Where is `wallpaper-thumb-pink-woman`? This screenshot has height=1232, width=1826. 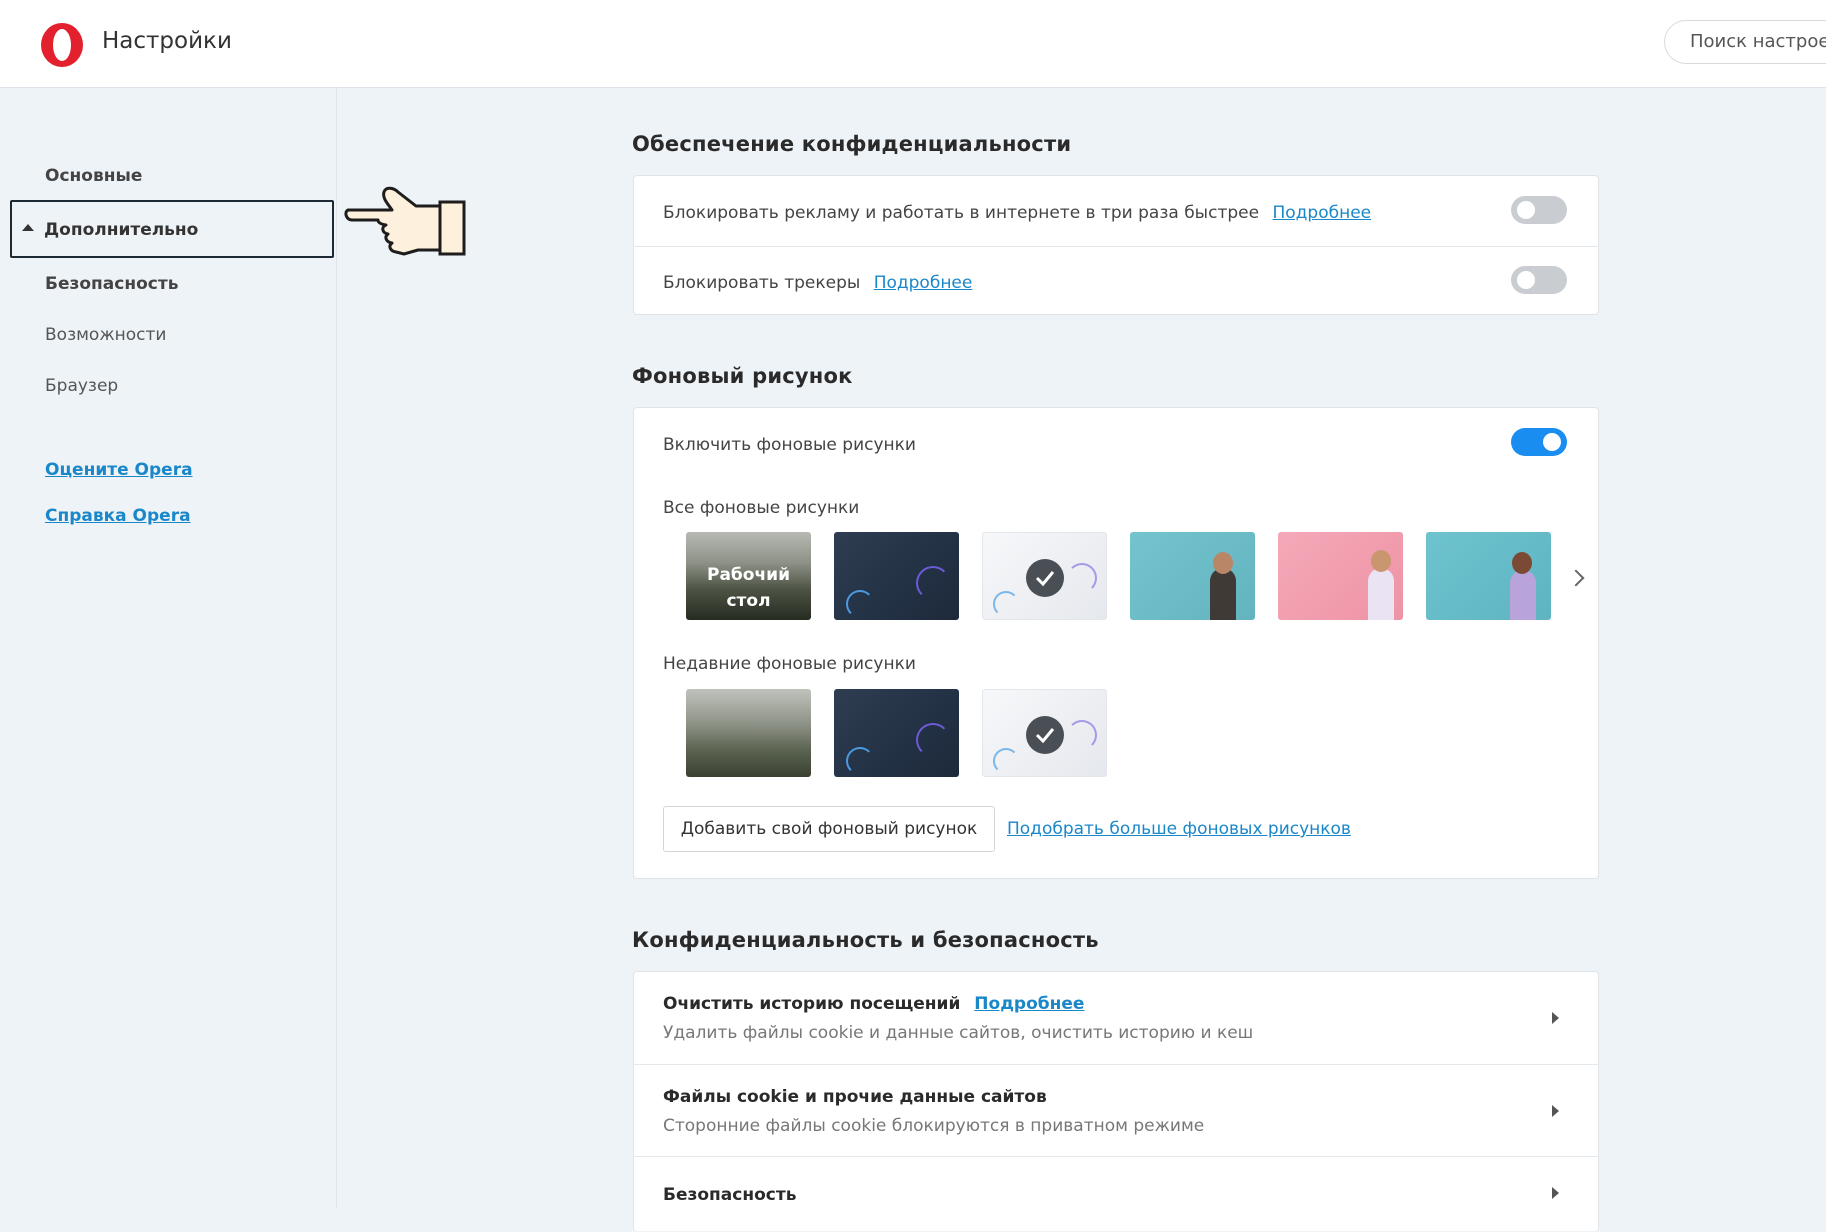 wallpaper-thumb-pink-woman is located at coordinates (1340, 576).